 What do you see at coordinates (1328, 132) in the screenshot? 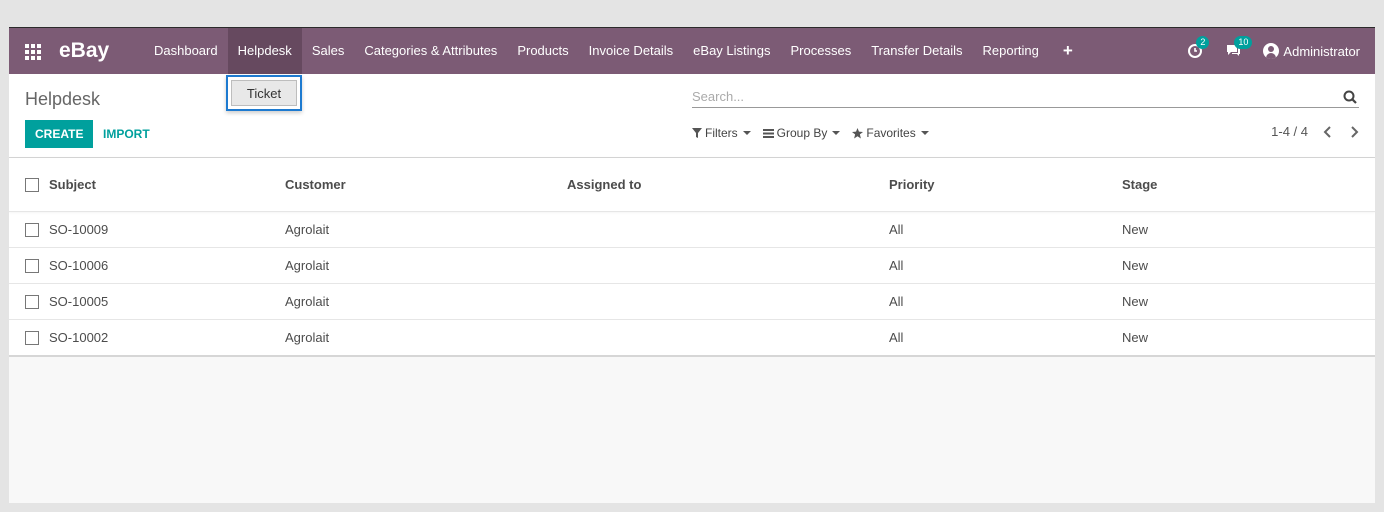
I see `chevron-left-icon` at bounding box center [1328, 132].